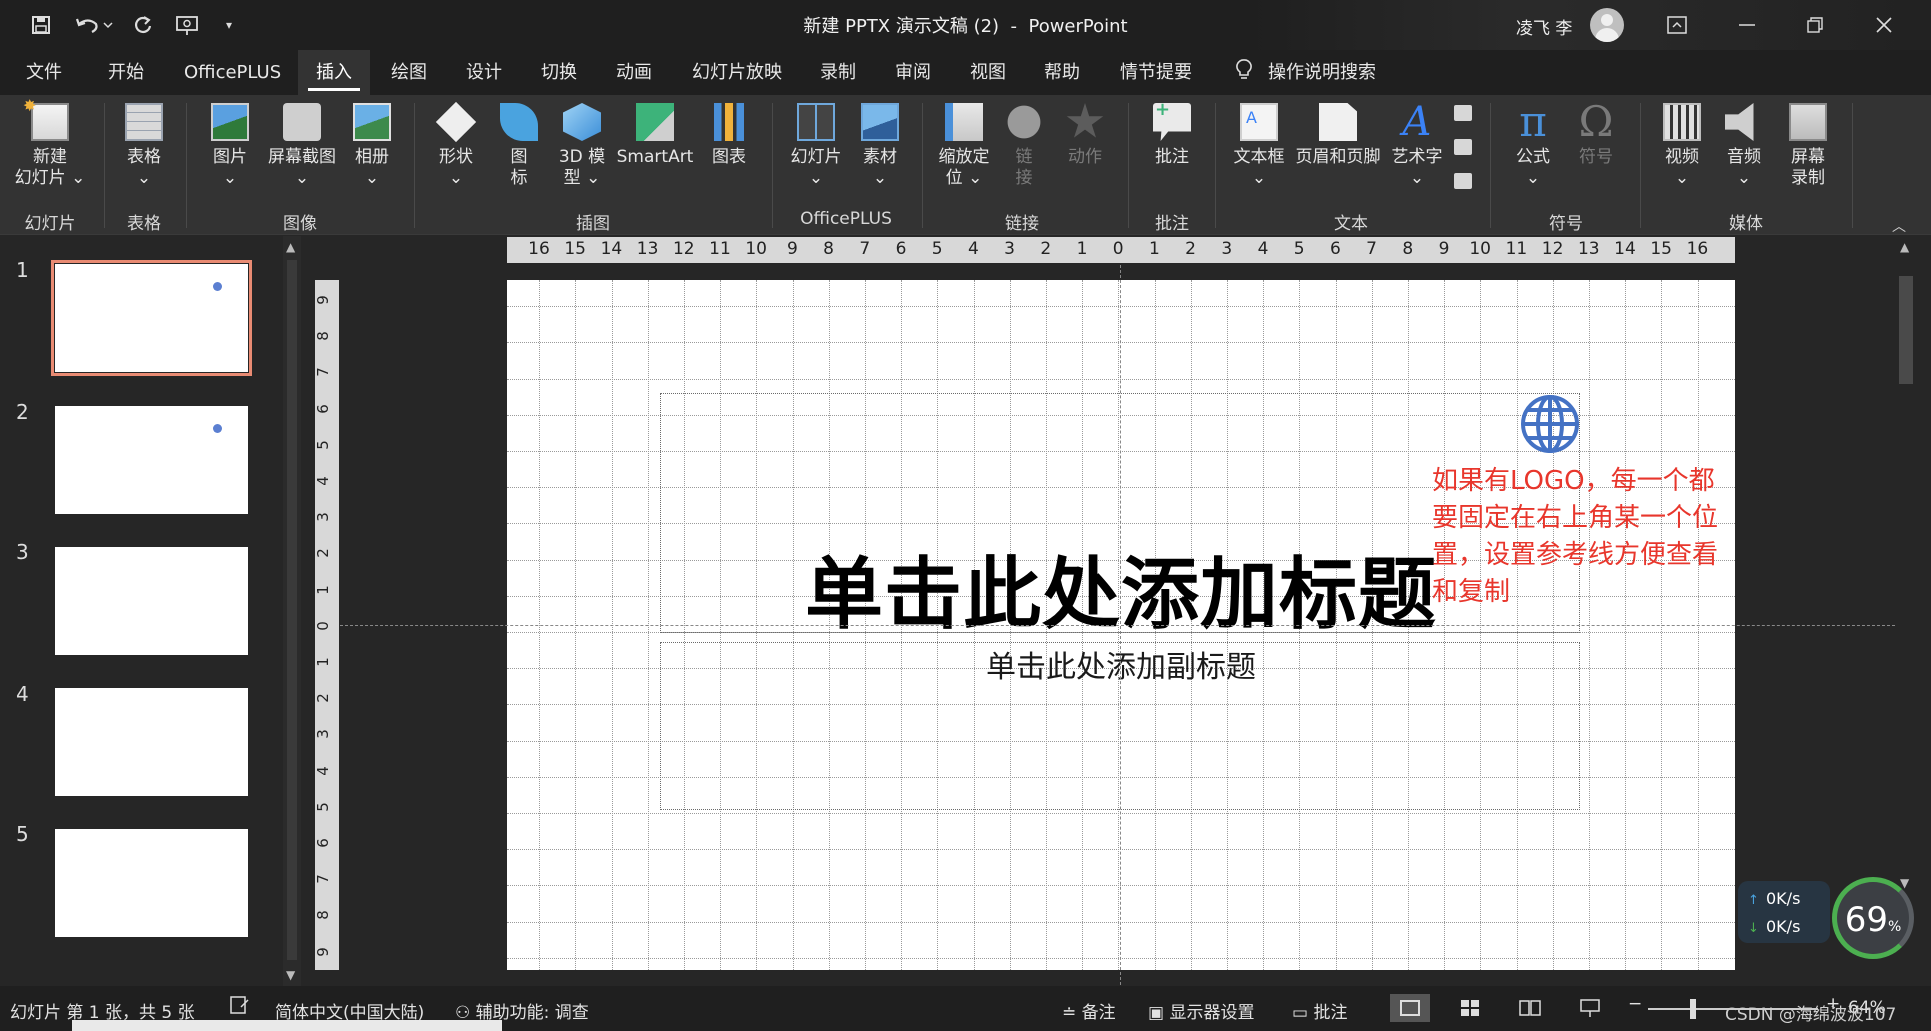 This screenshot has height=1031, width=1931. What do you see at coordinates (1089, 1010) in the screenshot?
I see `notes-button: ≐ 备注` at bounding box center [1089, 1010].